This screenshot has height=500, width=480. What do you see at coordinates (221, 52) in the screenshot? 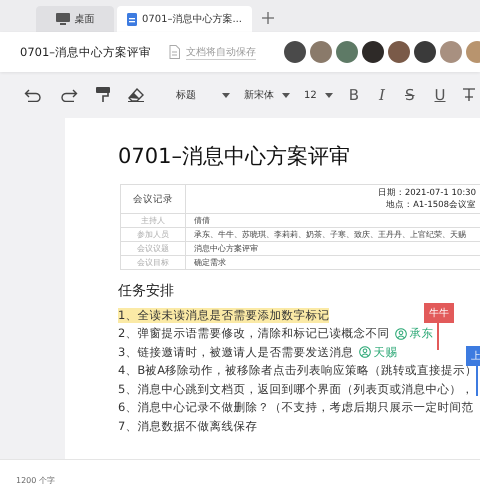
I see `save-status: 文档将自动保存` at bounding box center [221, 52].